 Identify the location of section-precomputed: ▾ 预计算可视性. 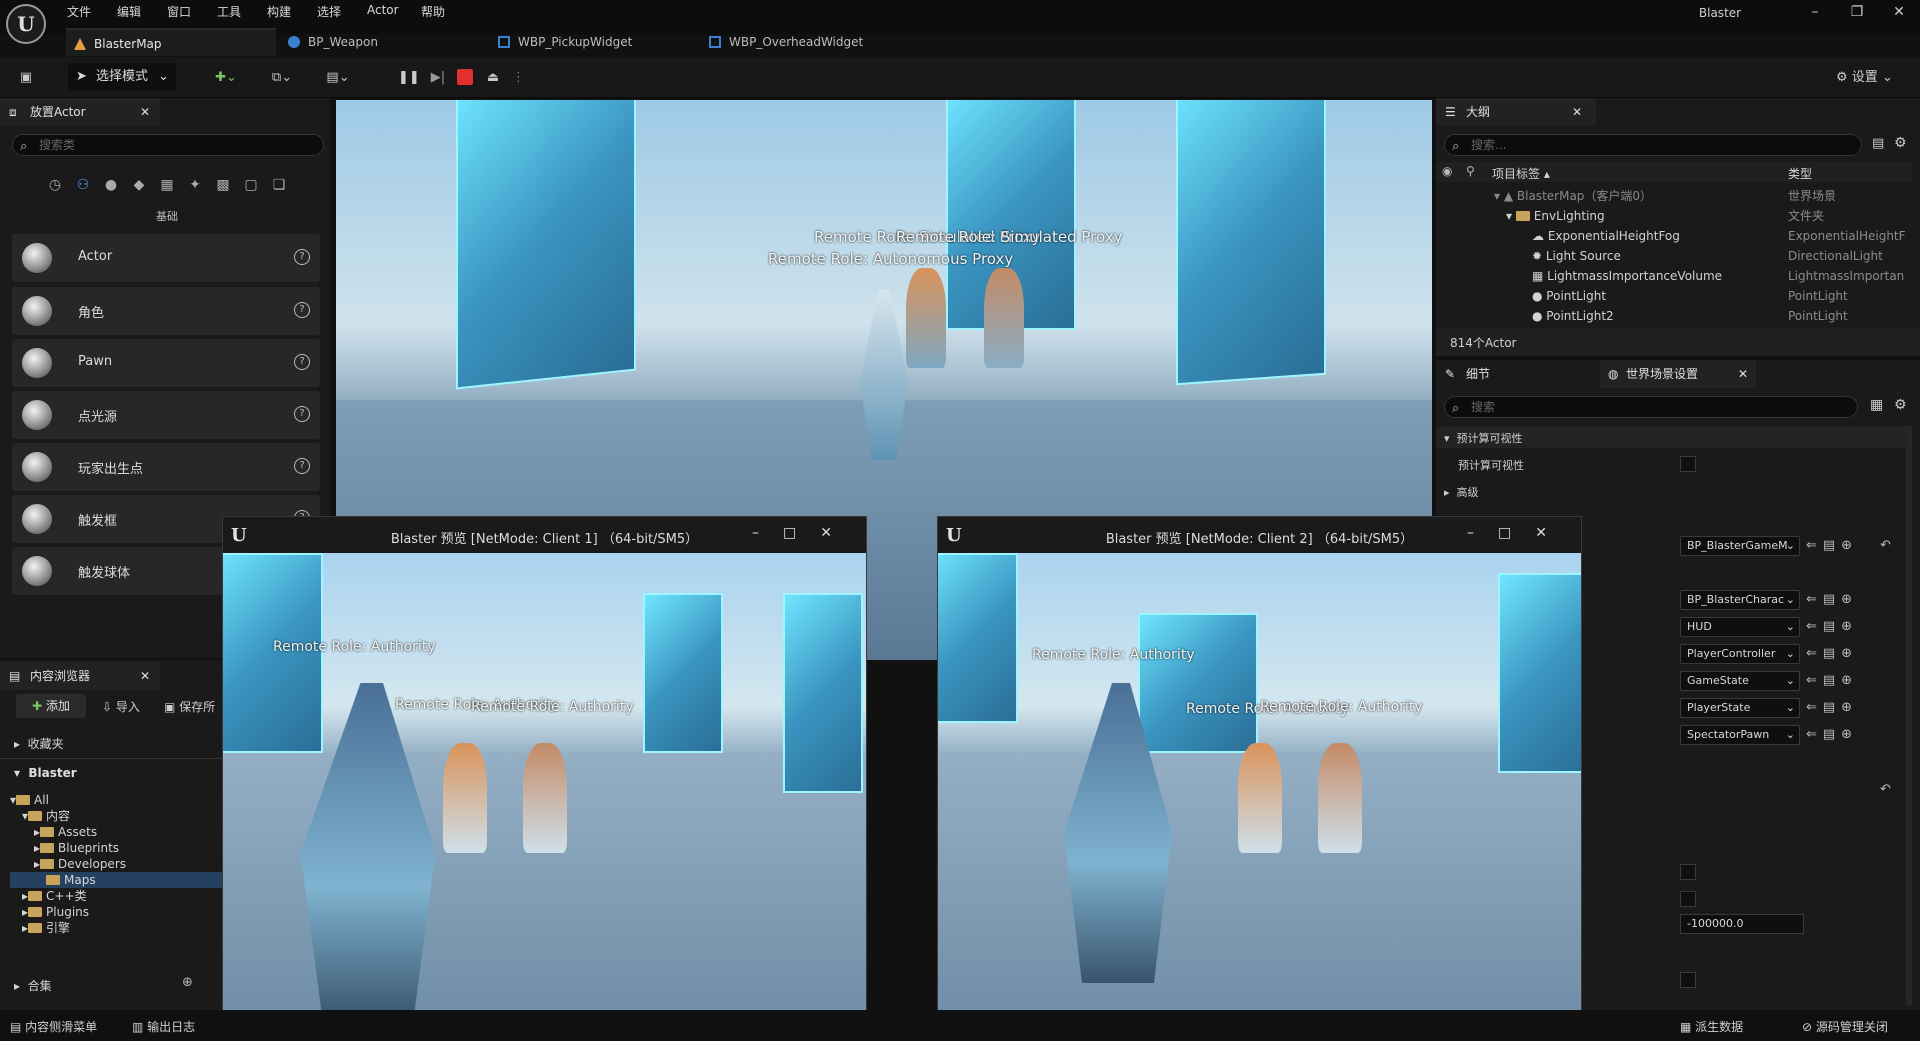
(1483, 438).